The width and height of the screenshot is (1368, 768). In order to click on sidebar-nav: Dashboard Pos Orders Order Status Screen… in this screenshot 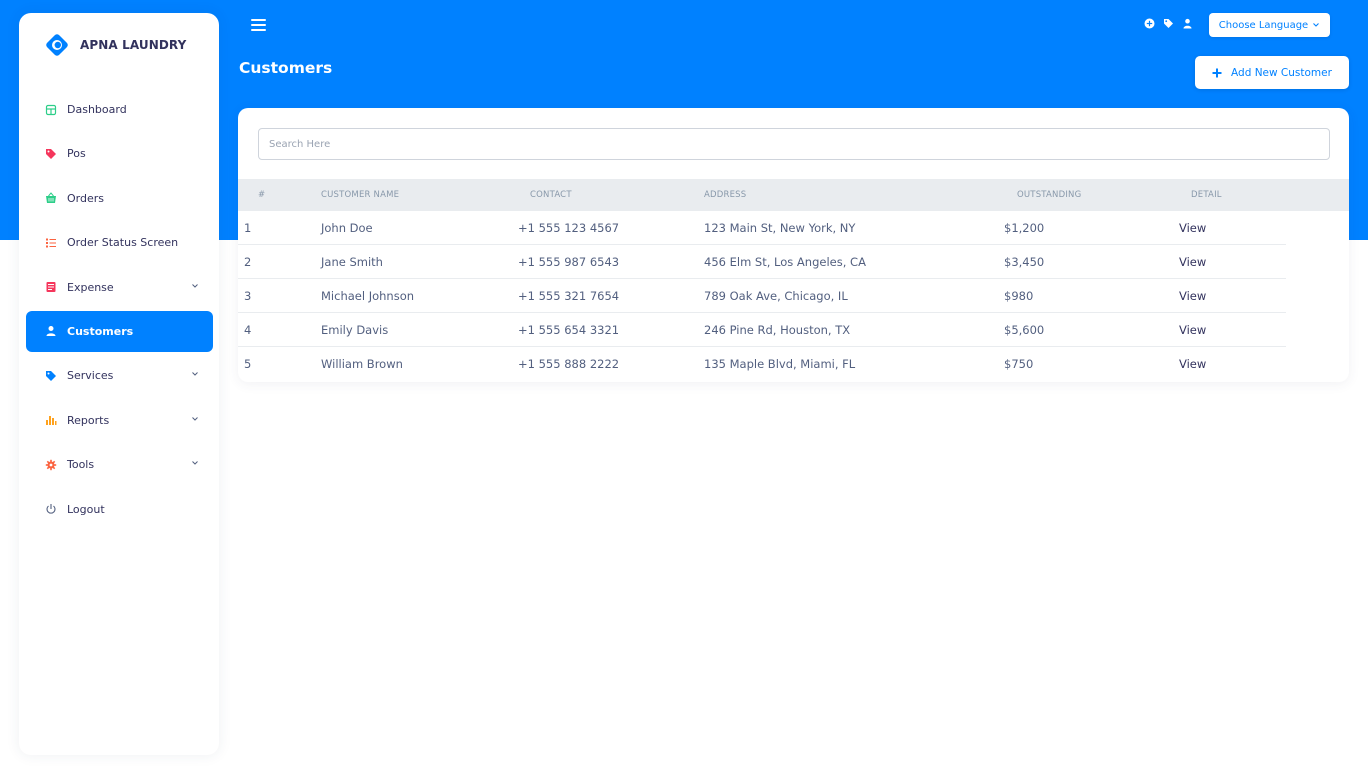, I will do `click(119, 311)`.